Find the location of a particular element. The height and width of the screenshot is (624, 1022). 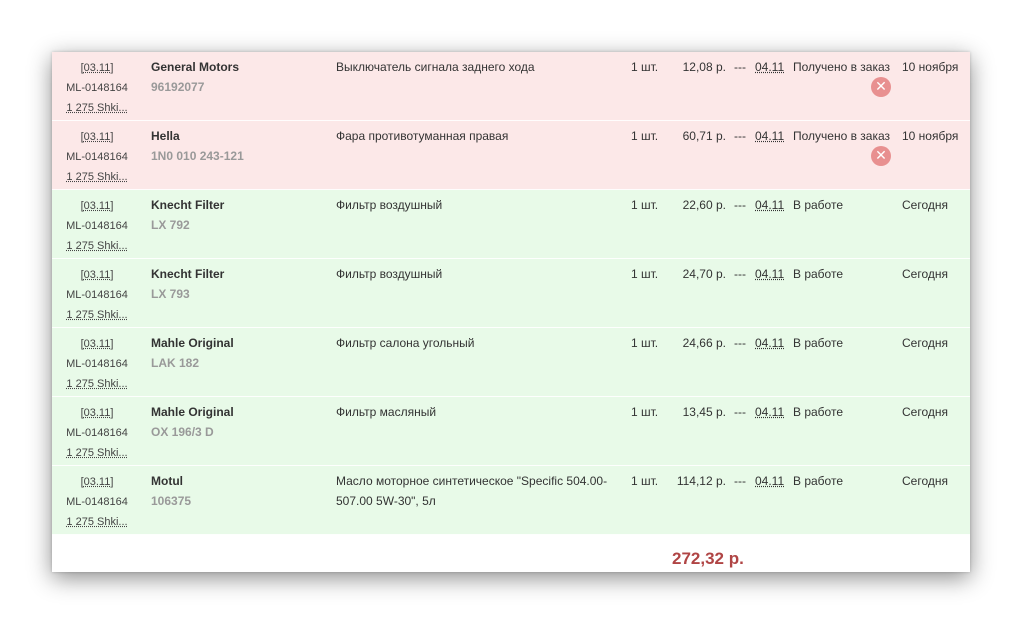

price: 60,71 р. is located at coordinates (704, 136).